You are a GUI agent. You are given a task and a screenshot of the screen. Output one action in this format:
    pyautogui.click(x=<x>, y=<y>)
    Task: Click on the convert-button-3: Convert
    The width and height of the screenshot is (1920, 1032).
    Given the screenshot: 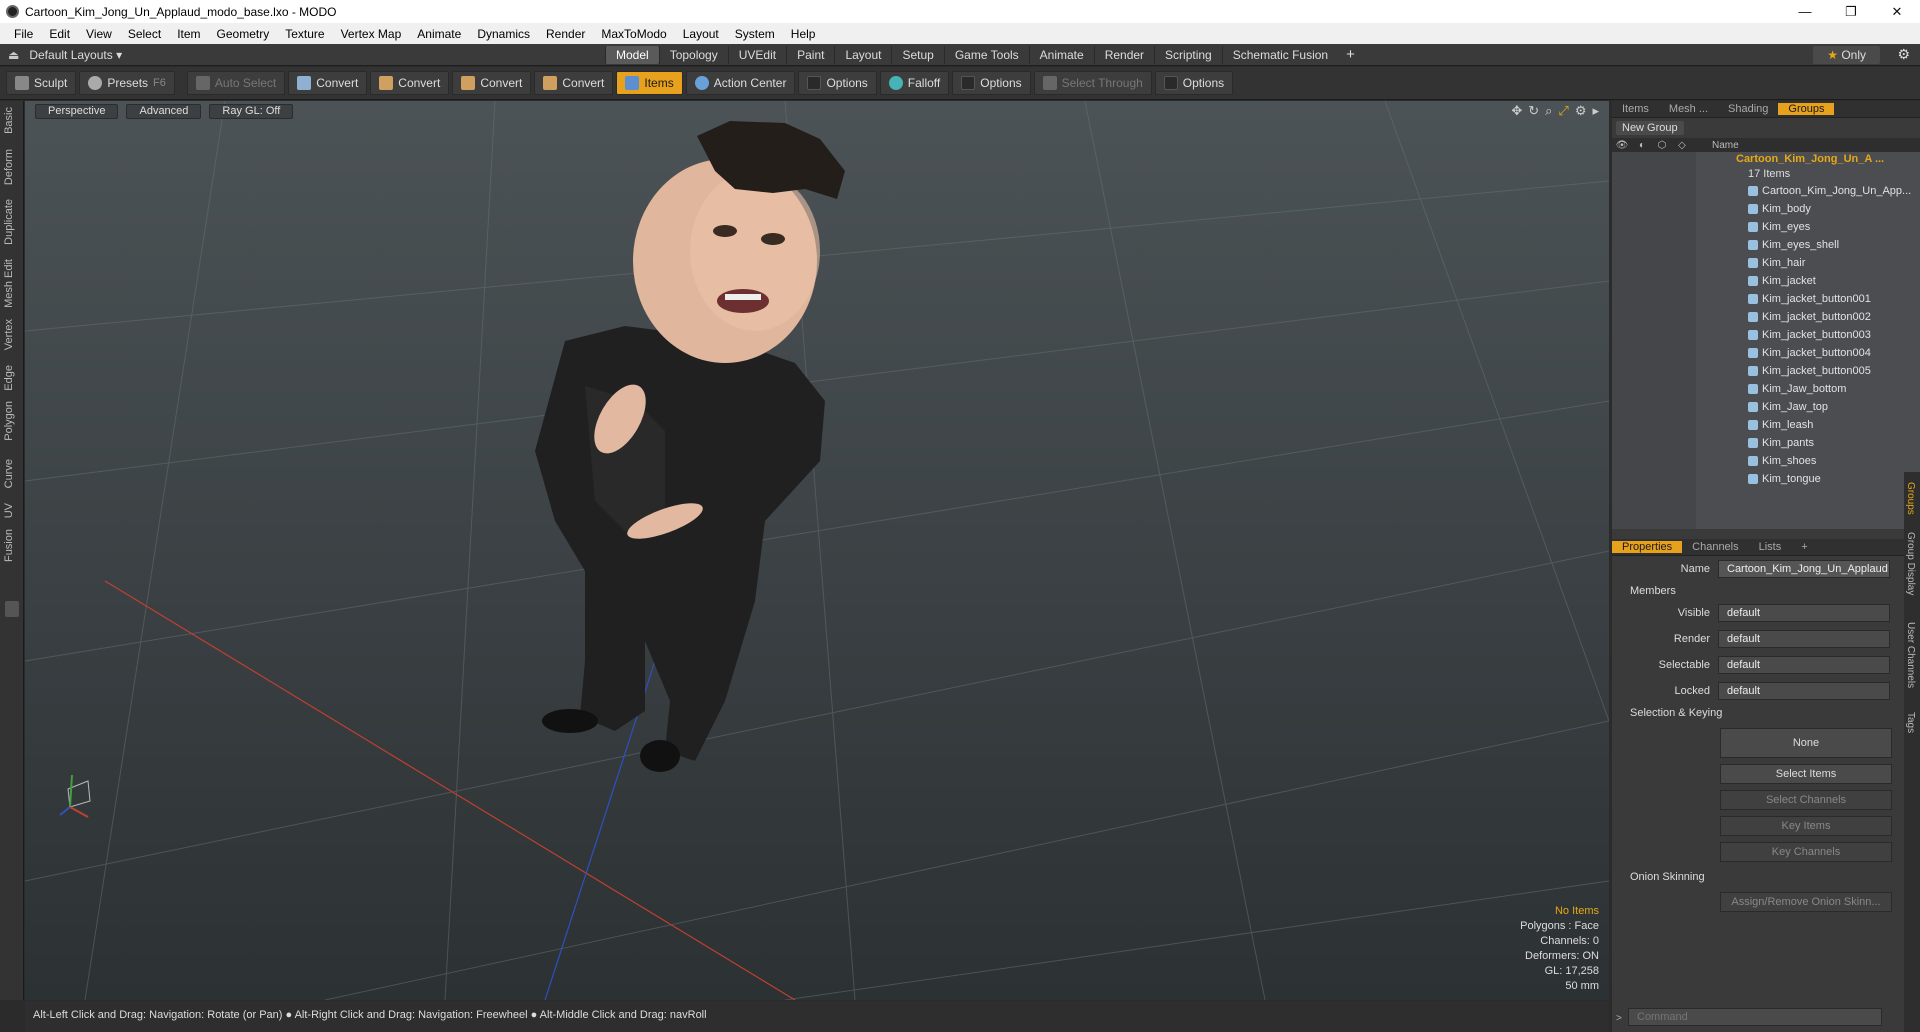 What is the action you would take?
    pyautogui.click(x=492, y=83)
    